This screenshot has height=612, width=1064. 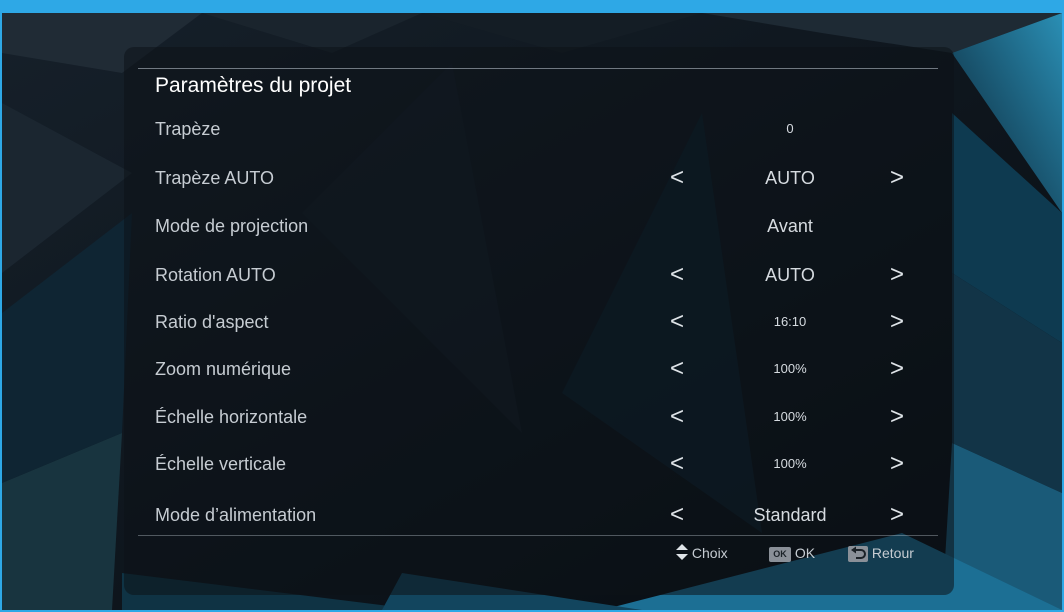 I want to click on hint-retour-label: Retour, so click(x=892, y=553).